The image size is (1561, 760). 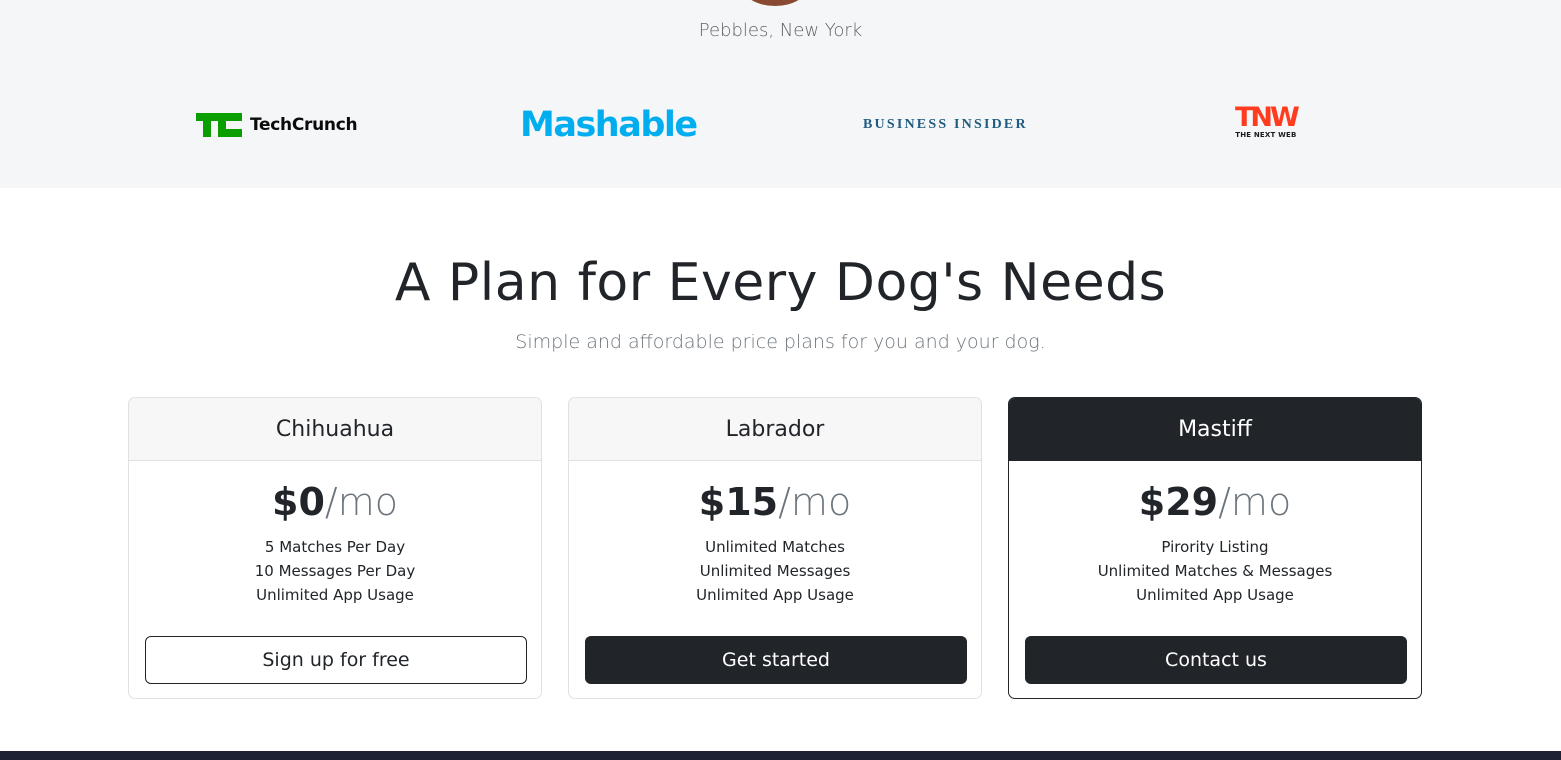 I want to click on plan-price: $15/mo, so click(x=775, y=502).